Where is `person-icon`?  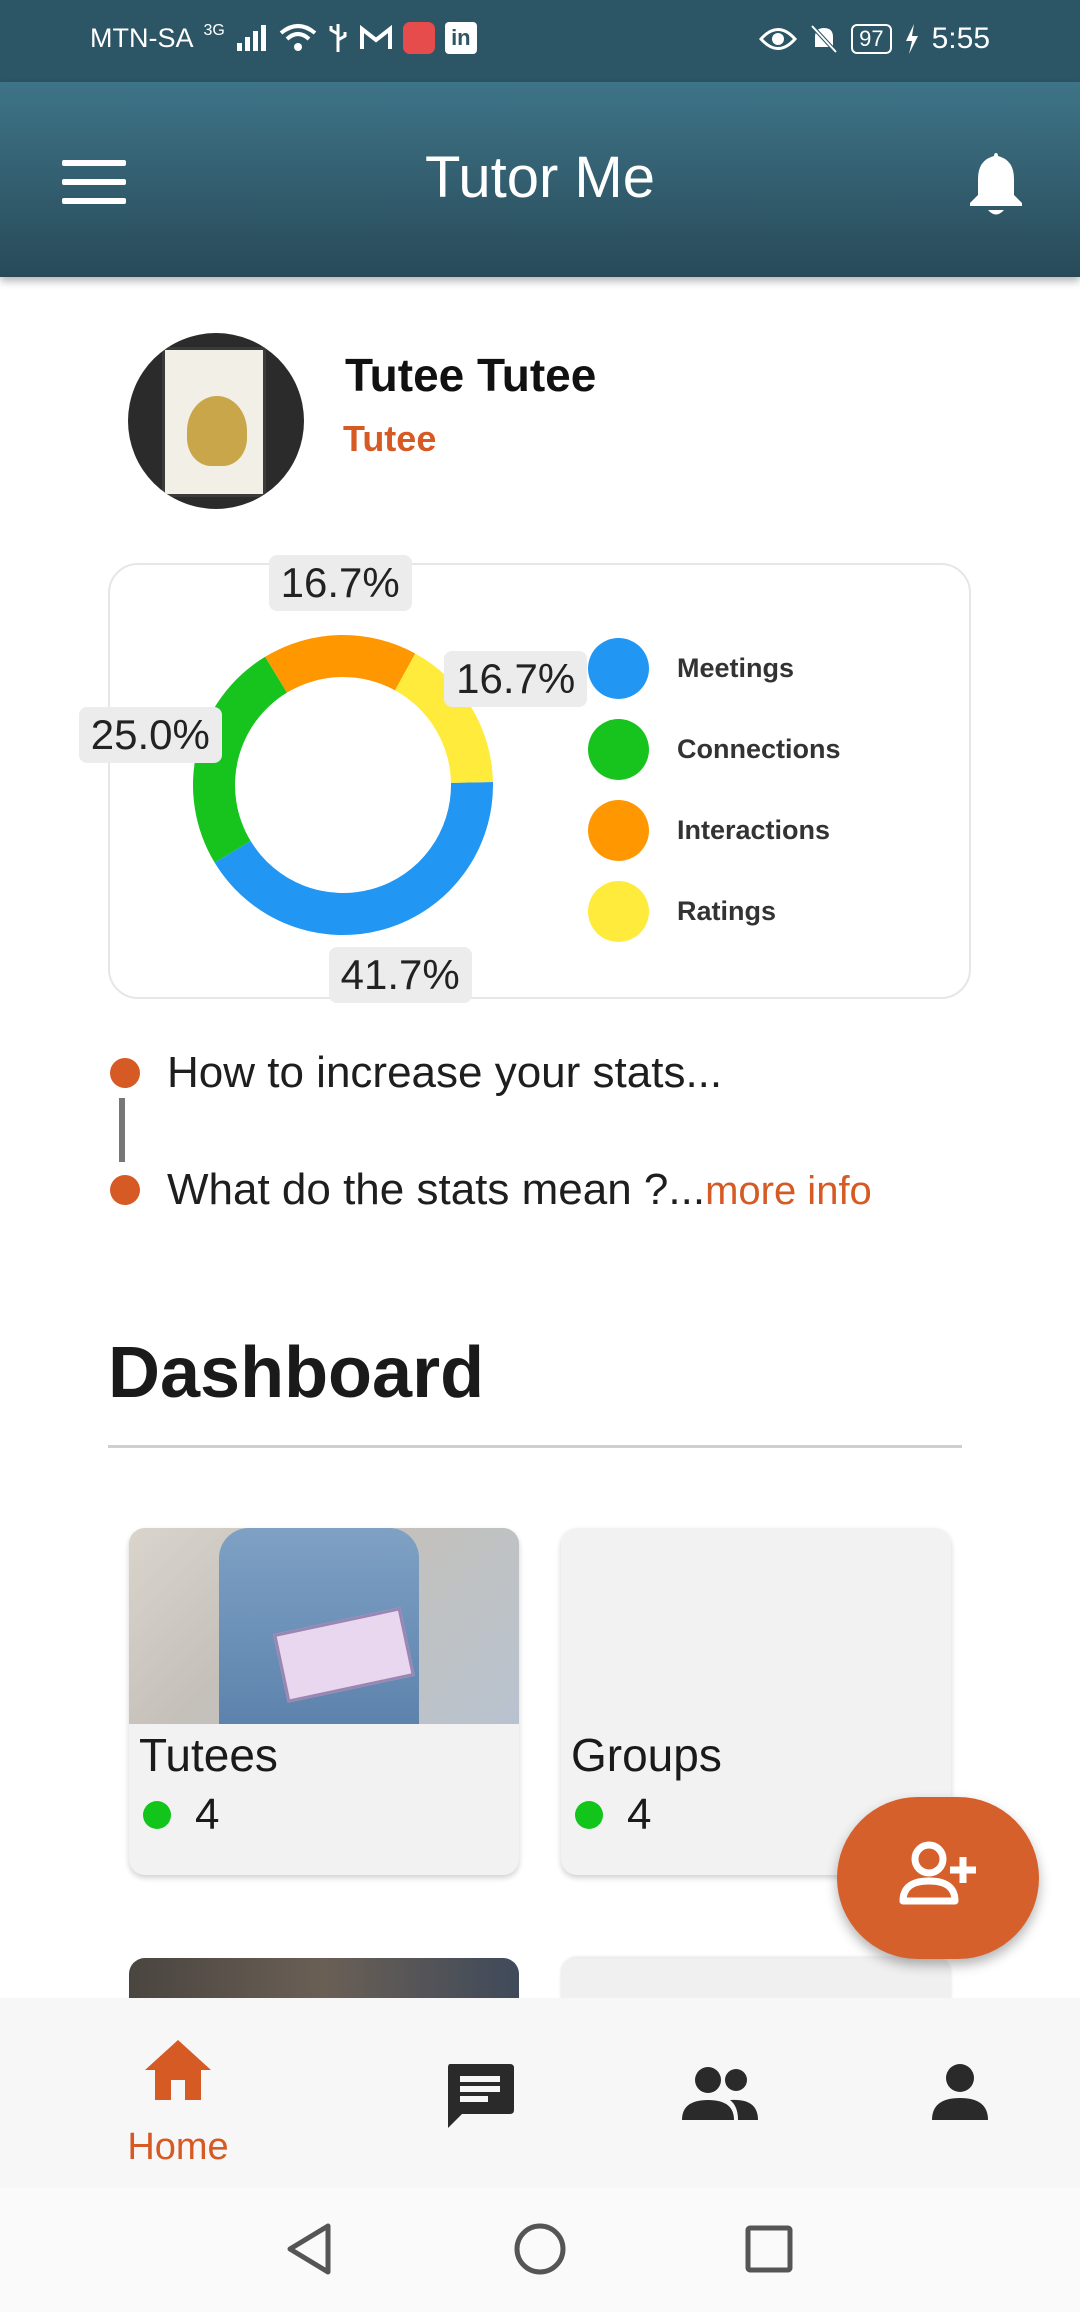
person-icon is located at coordinates (960, 2092).